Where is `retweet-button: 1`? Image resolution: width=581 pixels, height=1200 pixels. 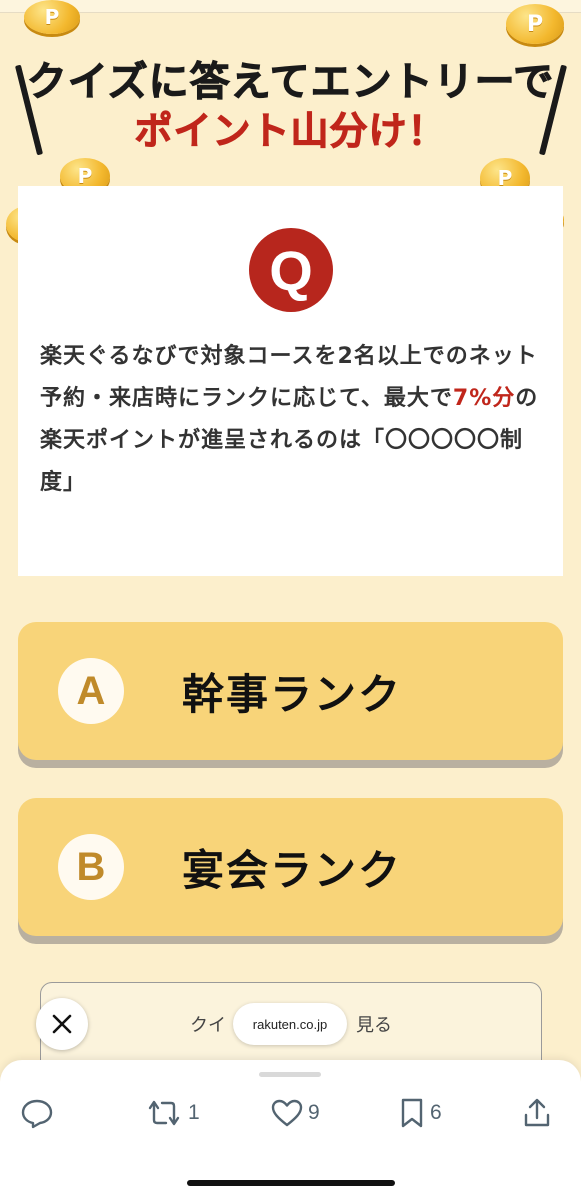
retweet-button: 1 is located at coordinates (172, 1113).